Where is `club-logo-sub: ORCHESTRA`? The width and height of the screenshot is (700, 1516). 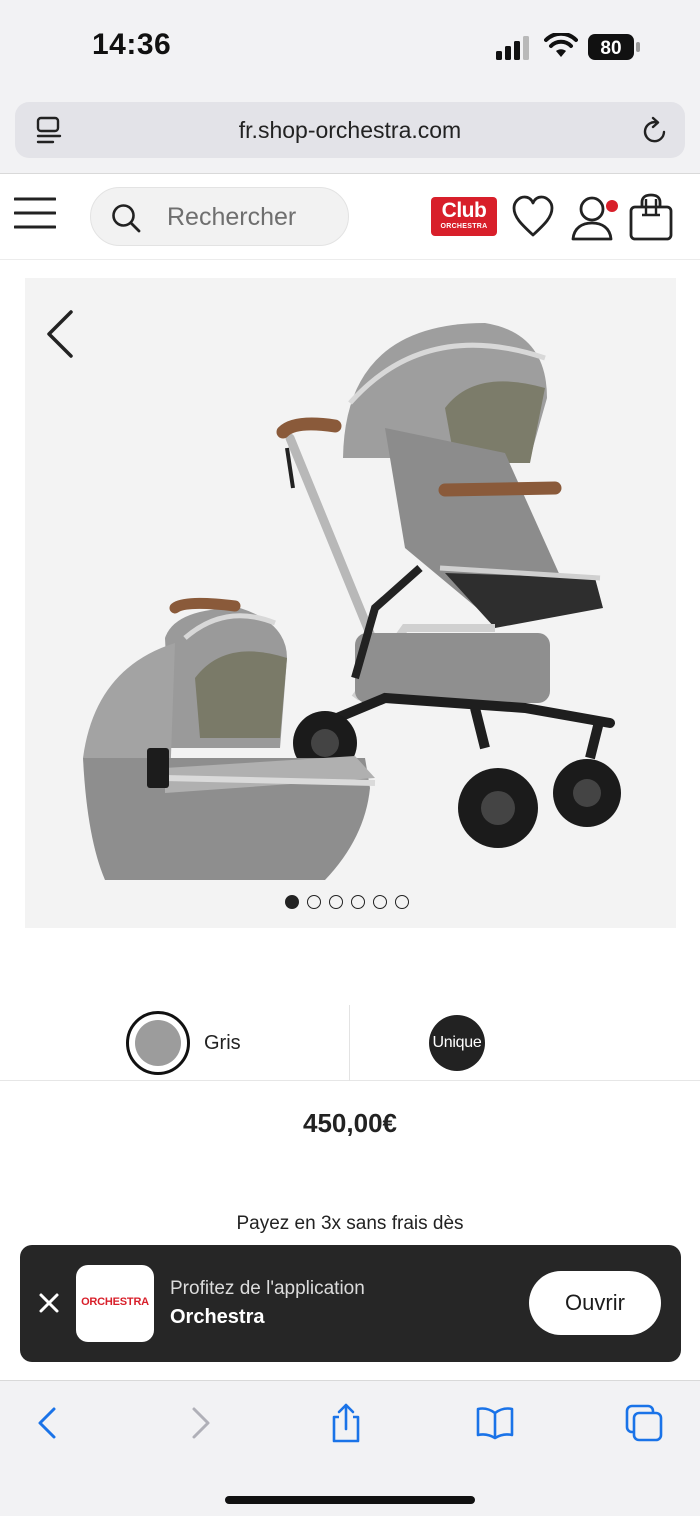 club-logo-sub: ORCHESTRA is located at coordinates (464, 226).